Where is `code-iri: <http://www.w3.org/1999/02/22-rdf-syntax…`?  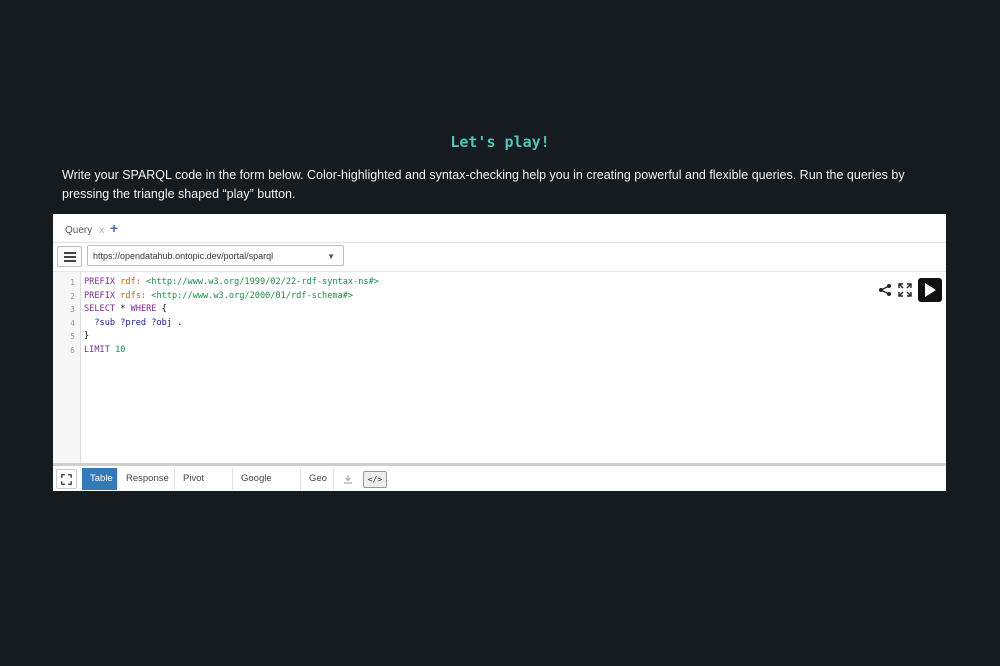
code-iri: <http://www.w3.org/1999/02/22-rdf-syntax… is located at coordinates (262, 282).